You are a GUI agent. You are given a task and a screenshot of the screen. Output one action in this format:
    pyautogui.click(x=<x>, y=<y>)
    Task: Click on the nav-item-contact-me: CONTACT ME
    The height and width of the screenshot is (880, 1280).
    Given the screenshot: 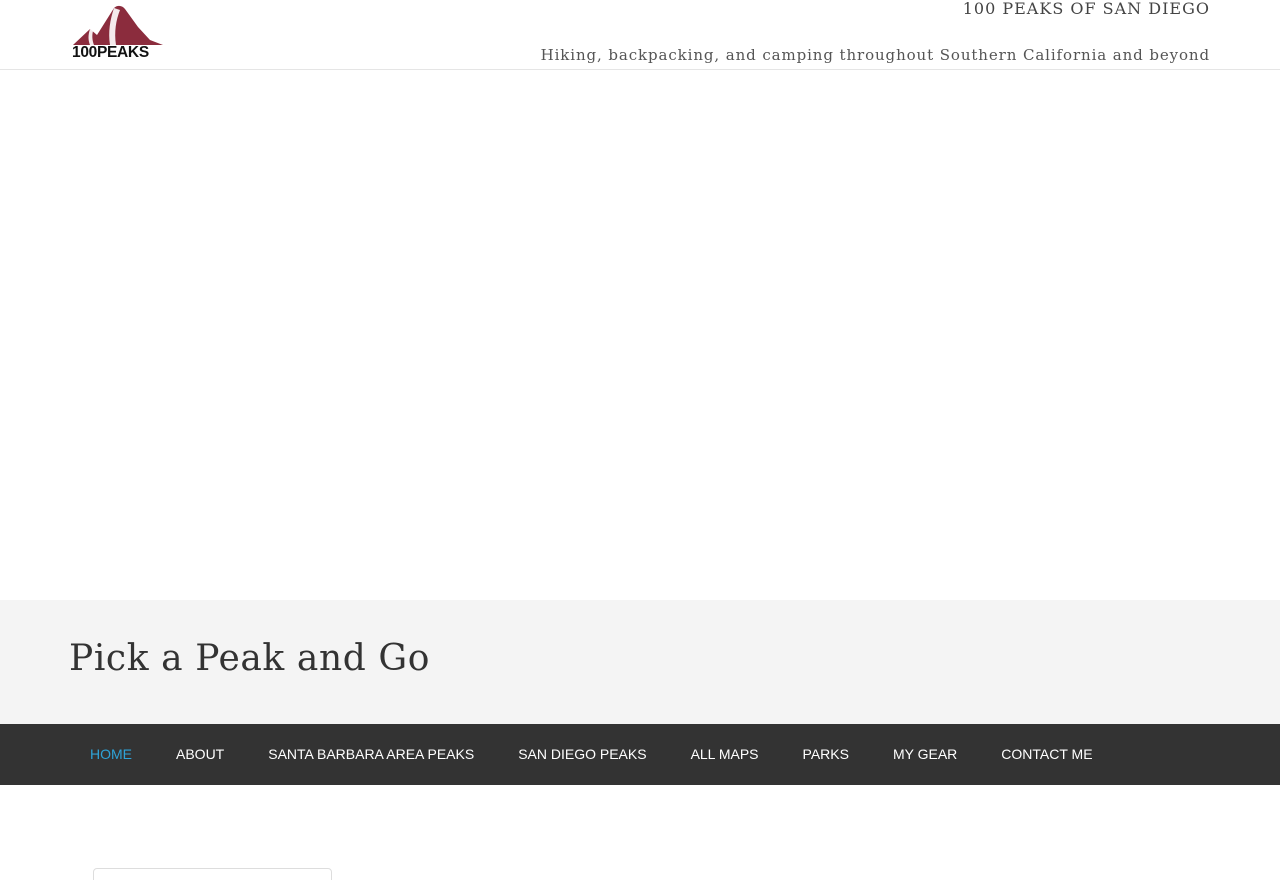 What is the action you would take?
    pyautogui.click(x=1046, y=754)
    